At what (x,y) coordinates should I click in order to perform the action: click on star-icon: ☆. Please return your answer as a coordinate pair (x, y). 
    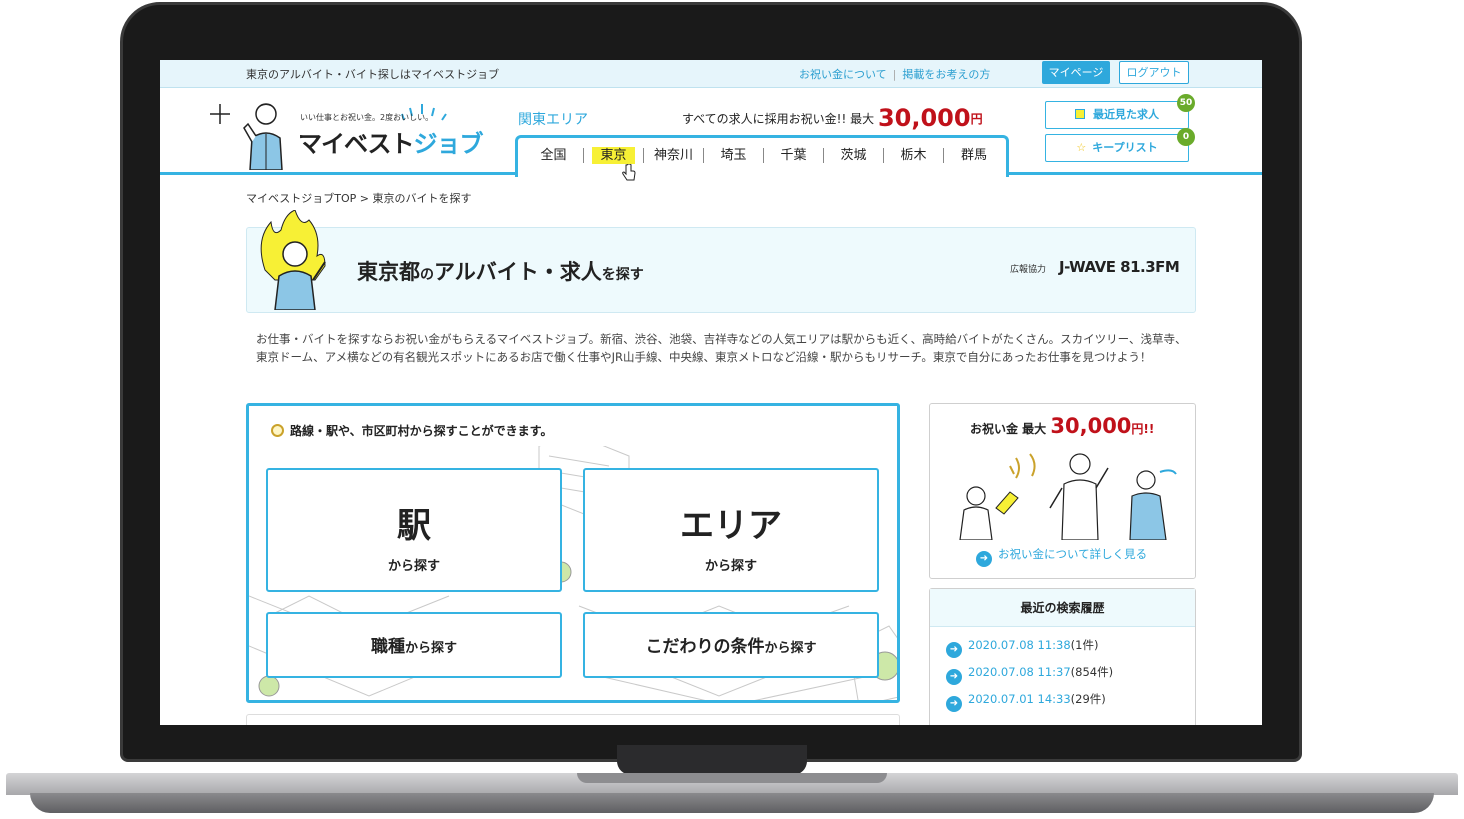
    Looking at the image, I should click on (1081, 147).